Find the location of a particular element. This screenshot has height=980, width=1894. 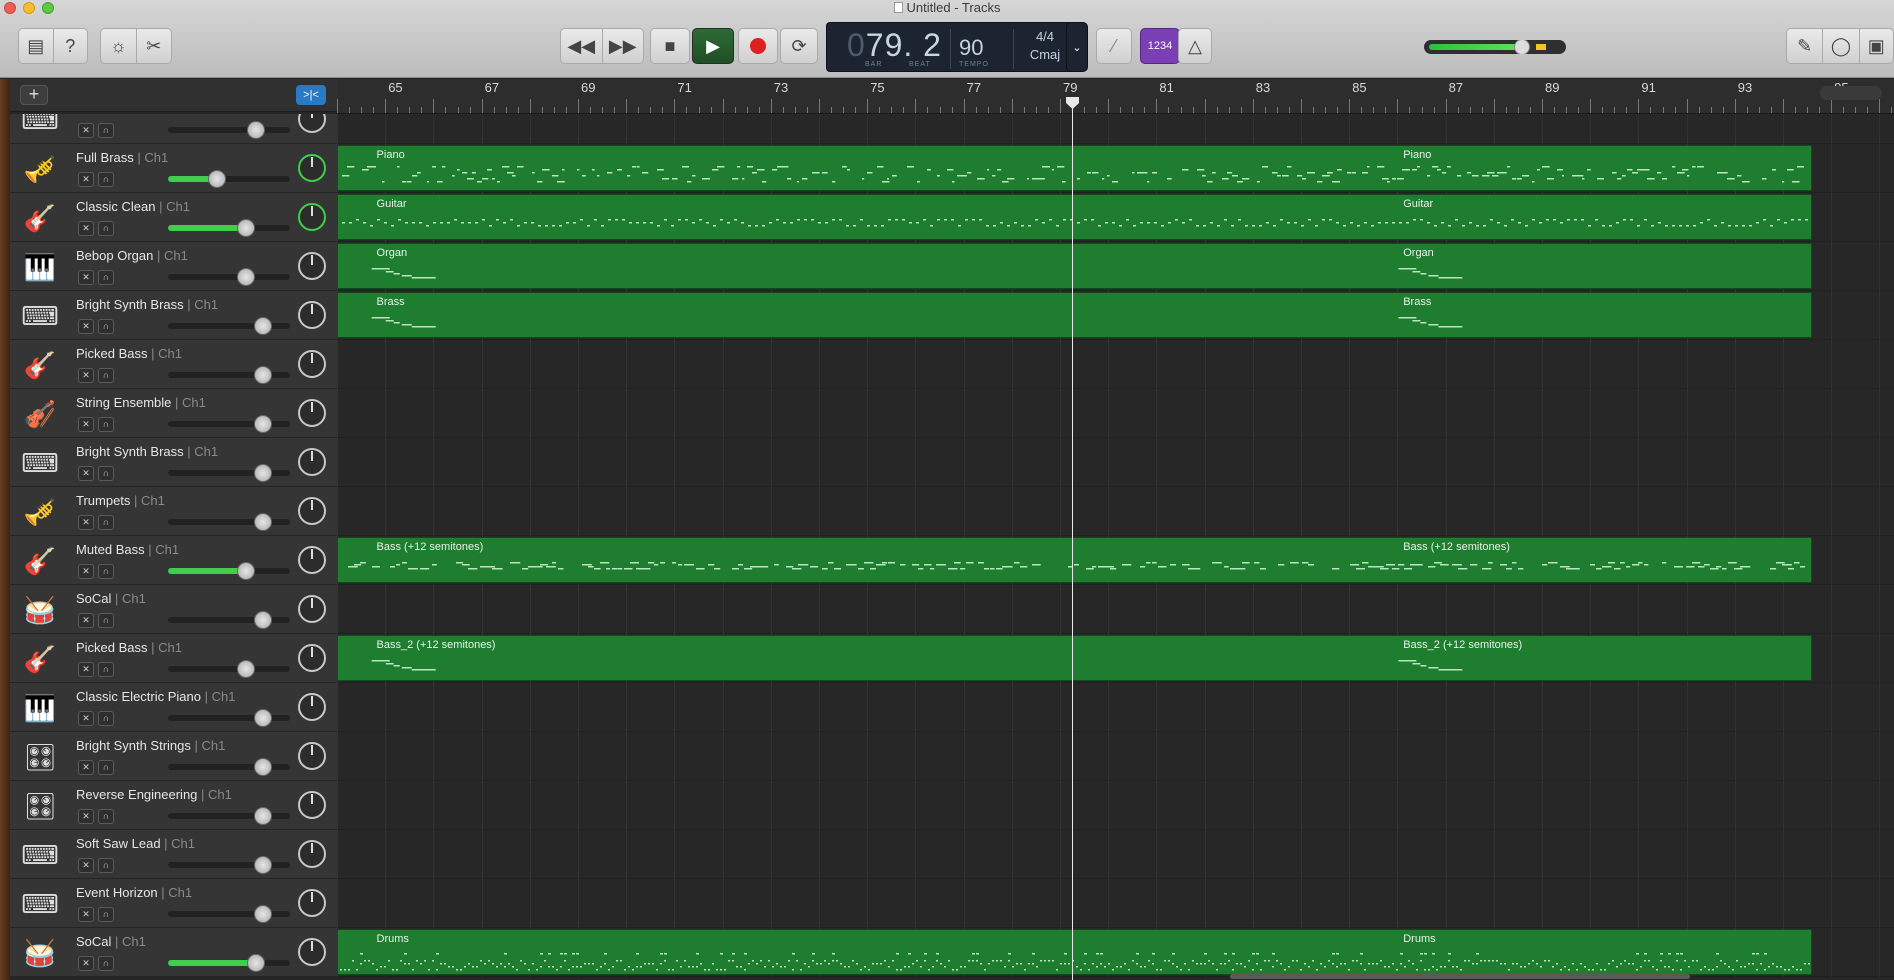

count-in-button: 1234 is located at coordinates (1160, 46).